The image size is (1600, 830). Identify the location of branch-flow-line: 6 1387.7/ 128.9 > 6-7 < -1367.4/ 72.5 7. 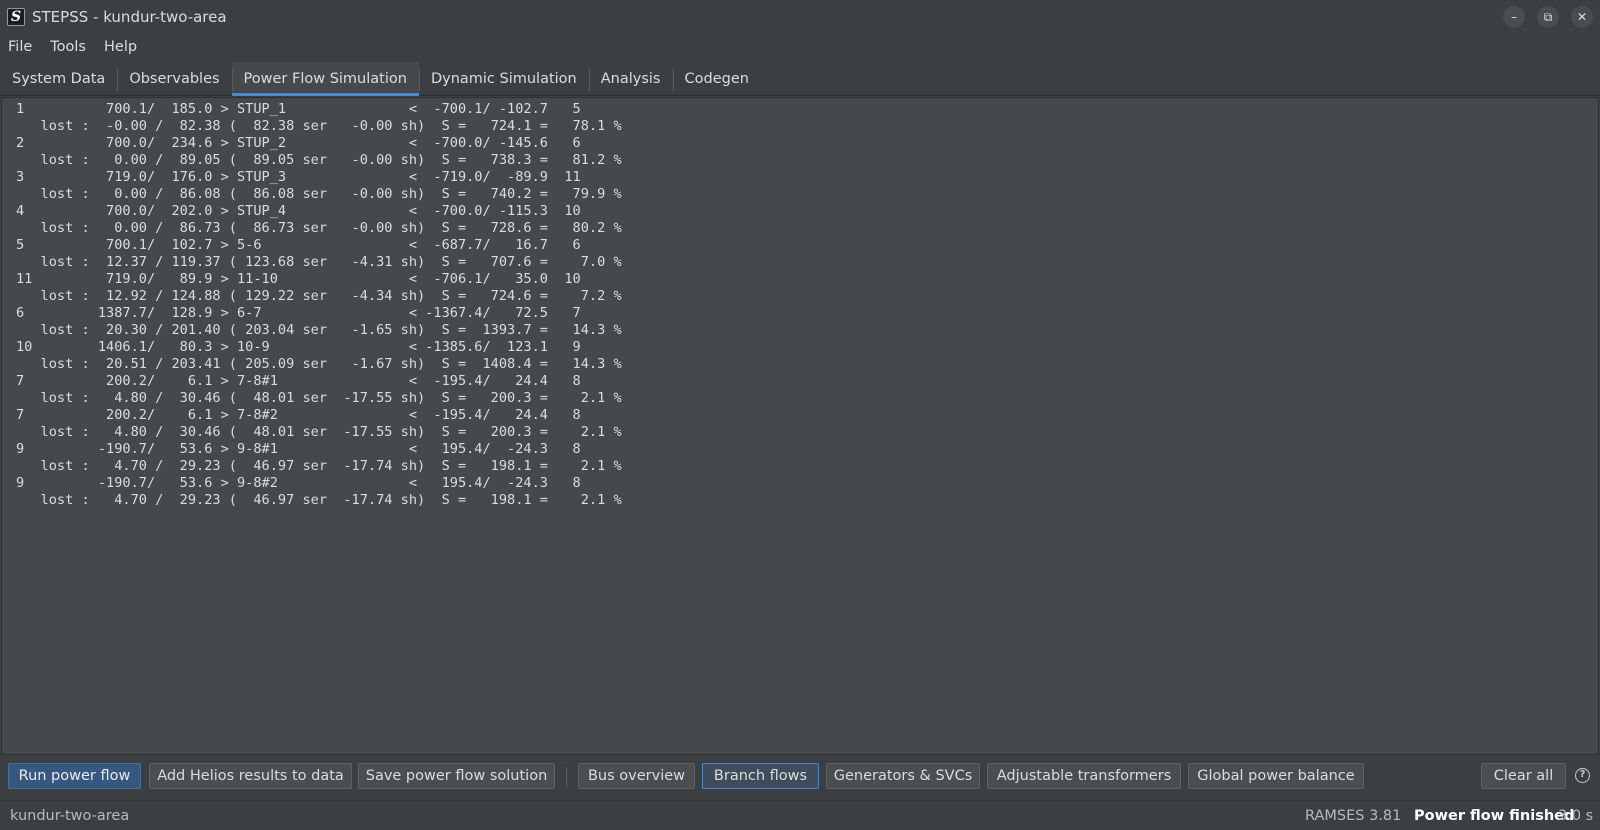
(298, 313).